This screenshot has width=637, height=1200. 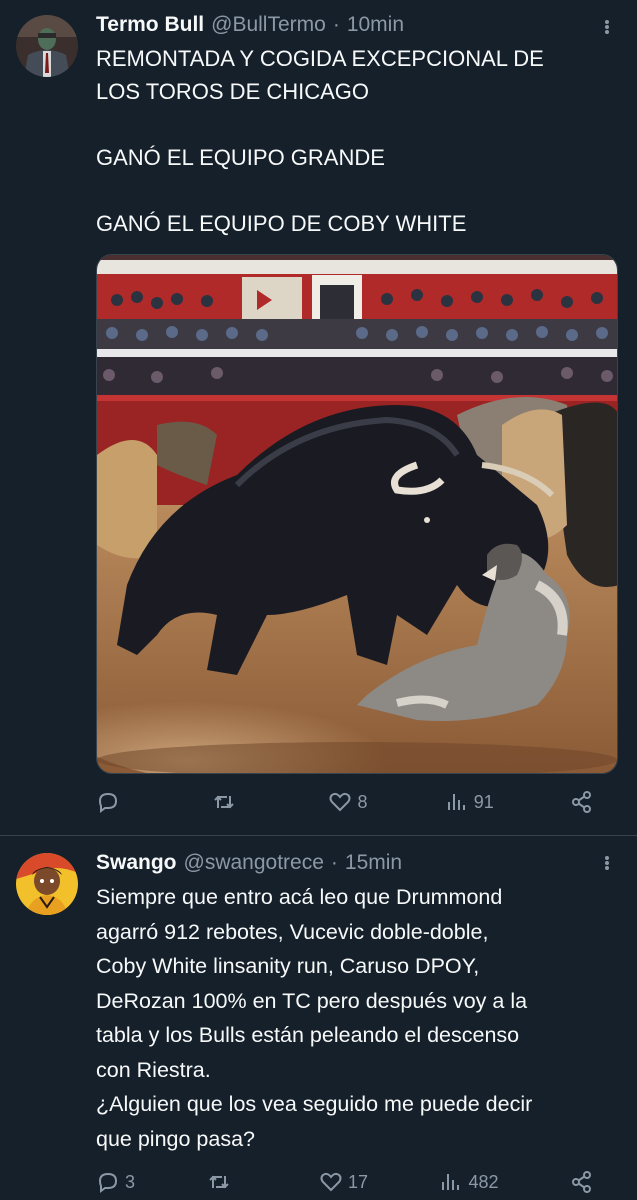 What do you see at coordinates (375, 25) in the screenshot?
I see `timestamp: 10min` at bounding box center [375, 25].